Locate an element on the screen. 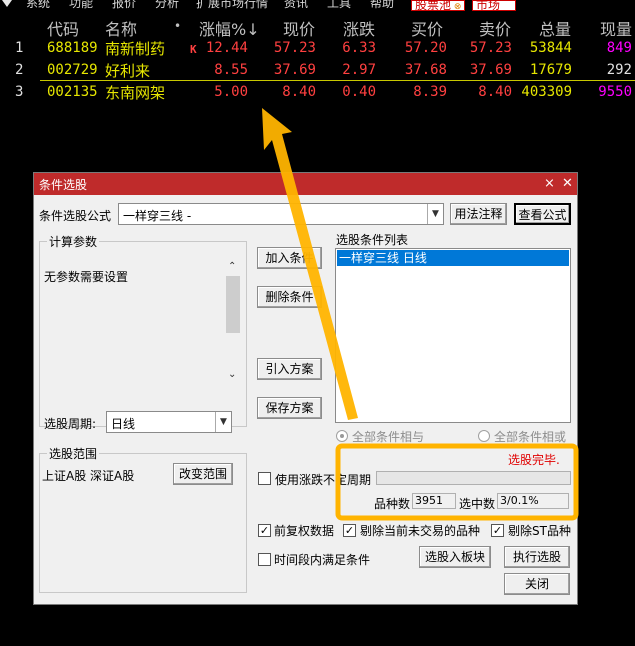 This screenshot has height=646, width=635. pre-adjusted-label: 前复权数据 is located at coordinates (304, 530).